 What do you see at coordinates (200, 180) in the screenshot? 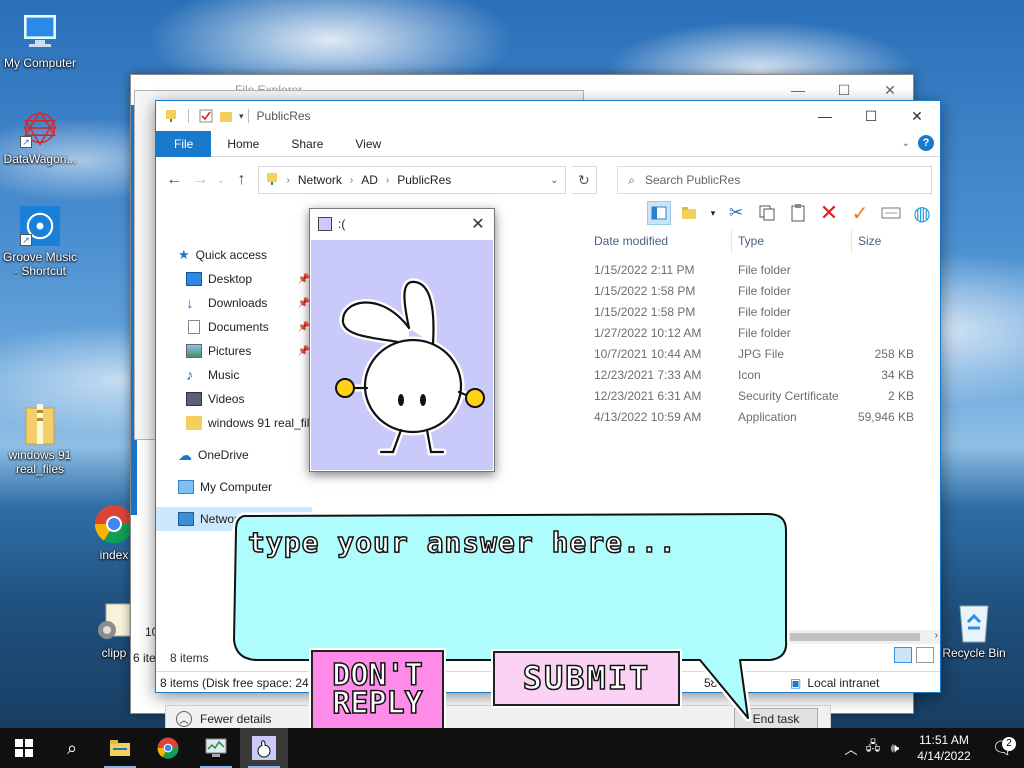
I see `forward-arrow-icon: →` at bounding box center [200, 180].